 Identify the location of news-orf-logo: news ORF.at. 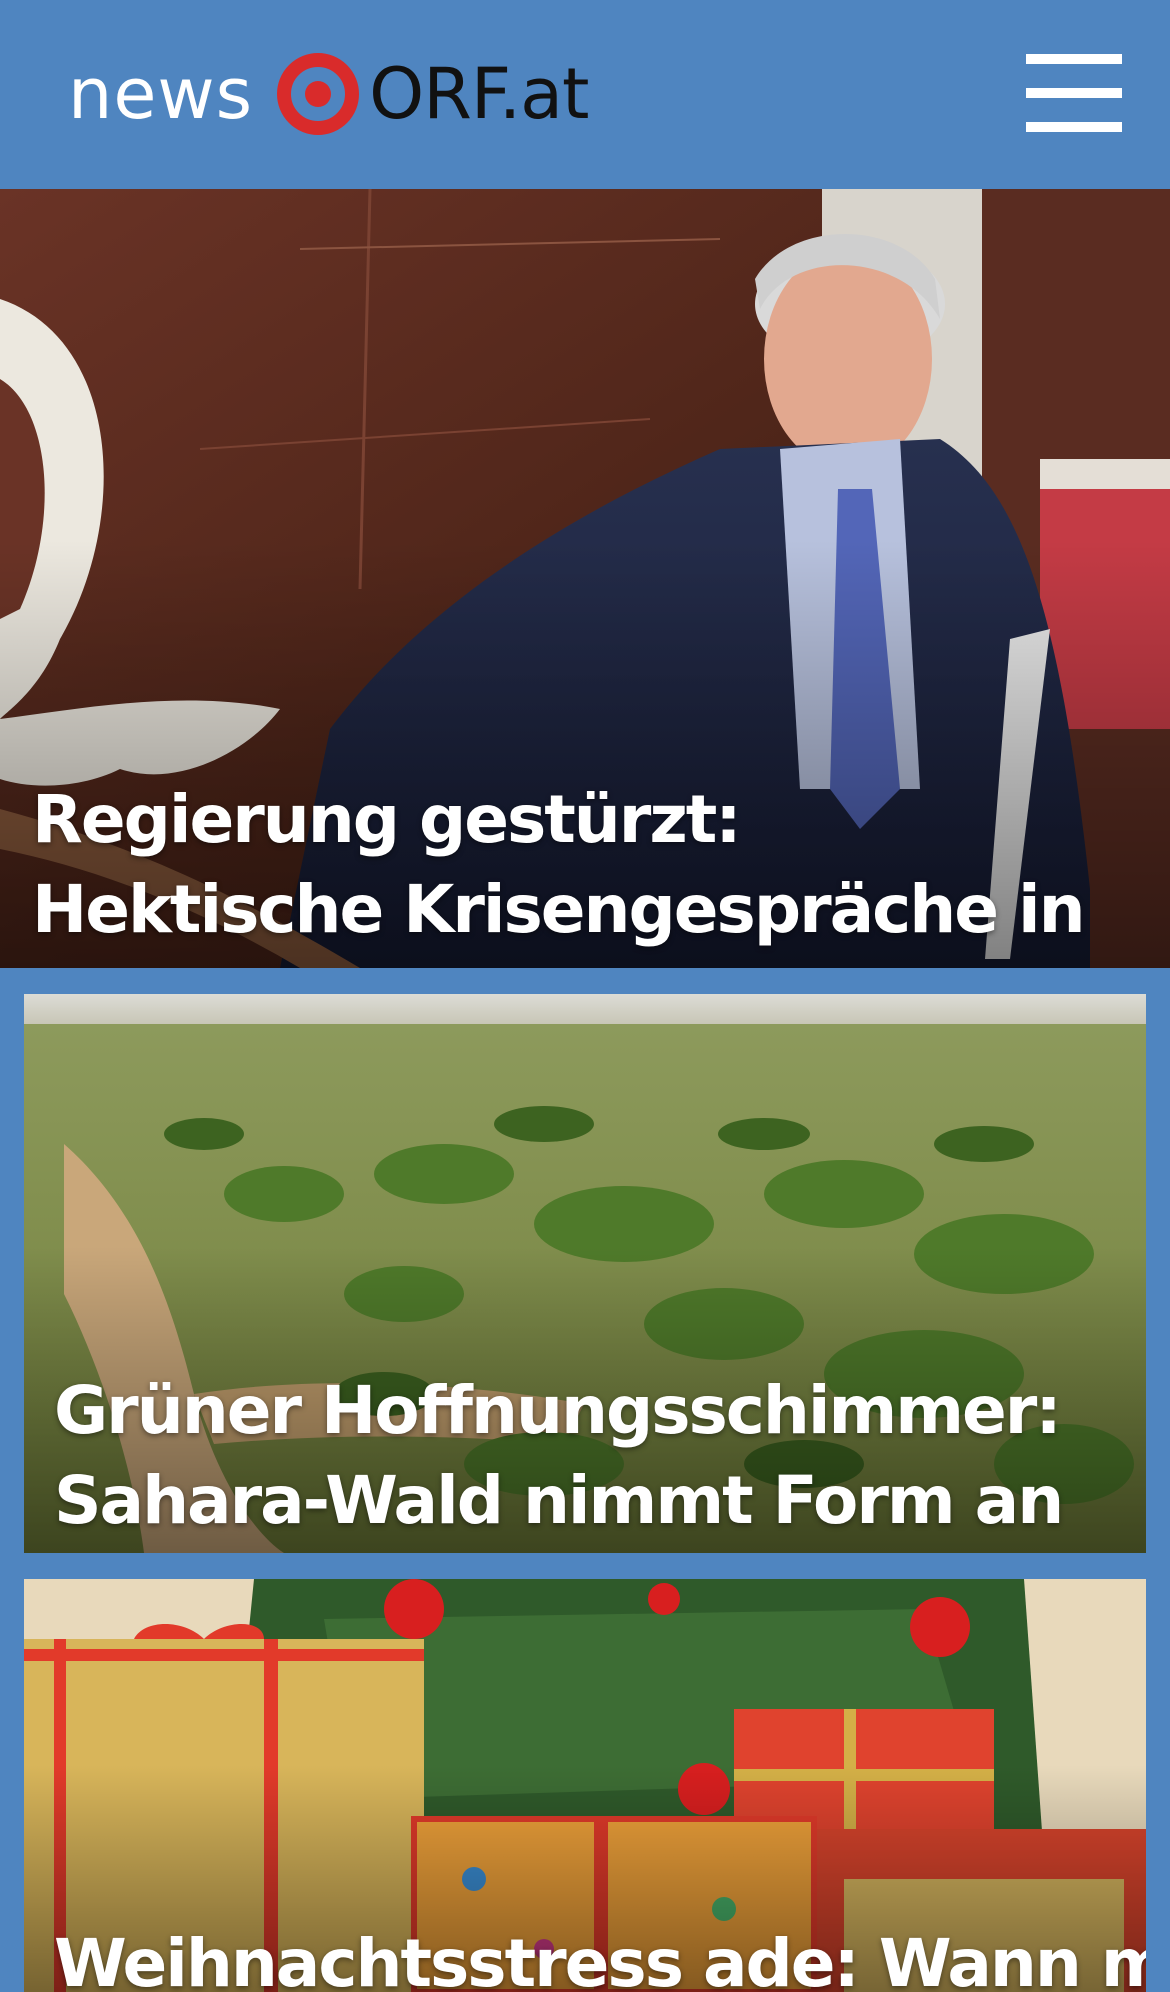
(329, 94).